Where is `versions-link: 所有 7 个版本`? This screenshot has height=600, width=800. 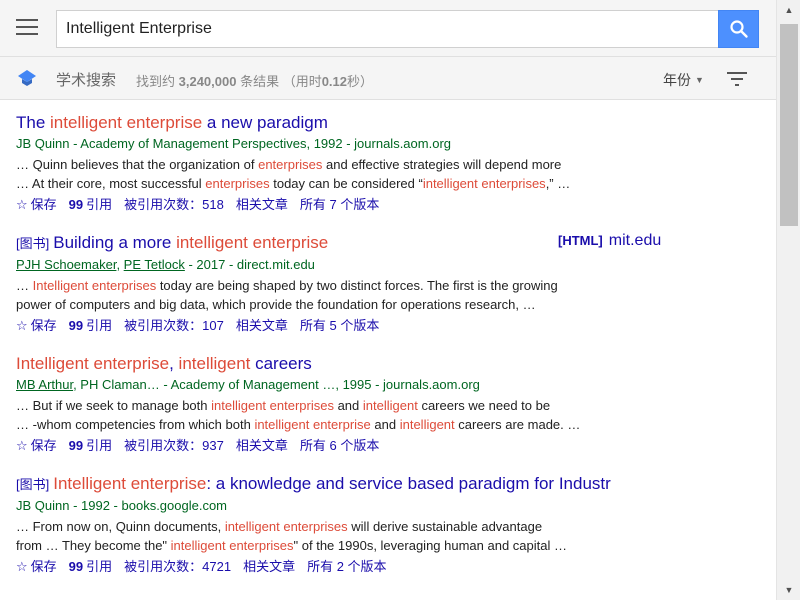
versions-link: 所有 7 个版本 is located at coordinates (339, 204).